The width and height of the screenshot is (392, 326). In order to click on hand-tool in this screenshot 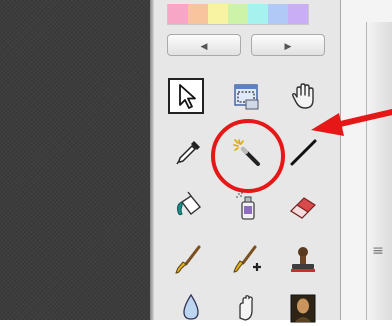, I will do `click(304, 96)`.